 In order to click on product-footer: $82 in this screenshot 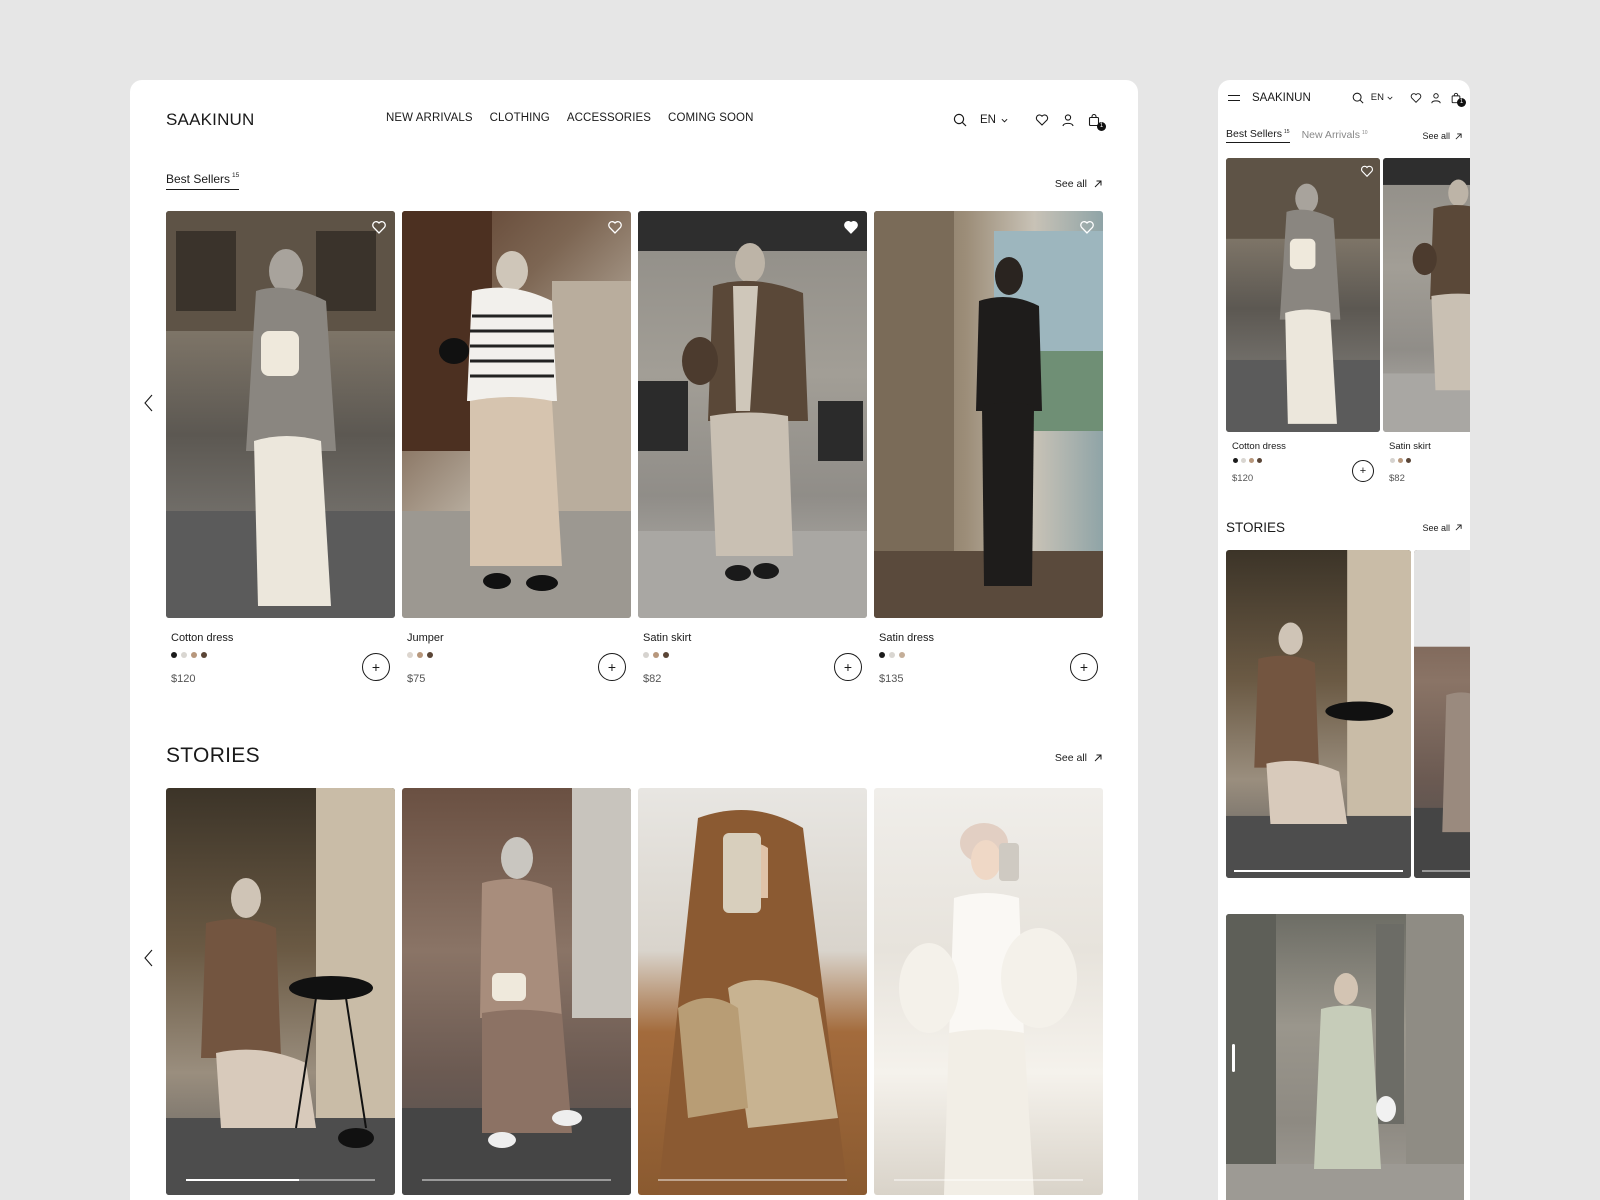, I will do `click(1426, 474)`.